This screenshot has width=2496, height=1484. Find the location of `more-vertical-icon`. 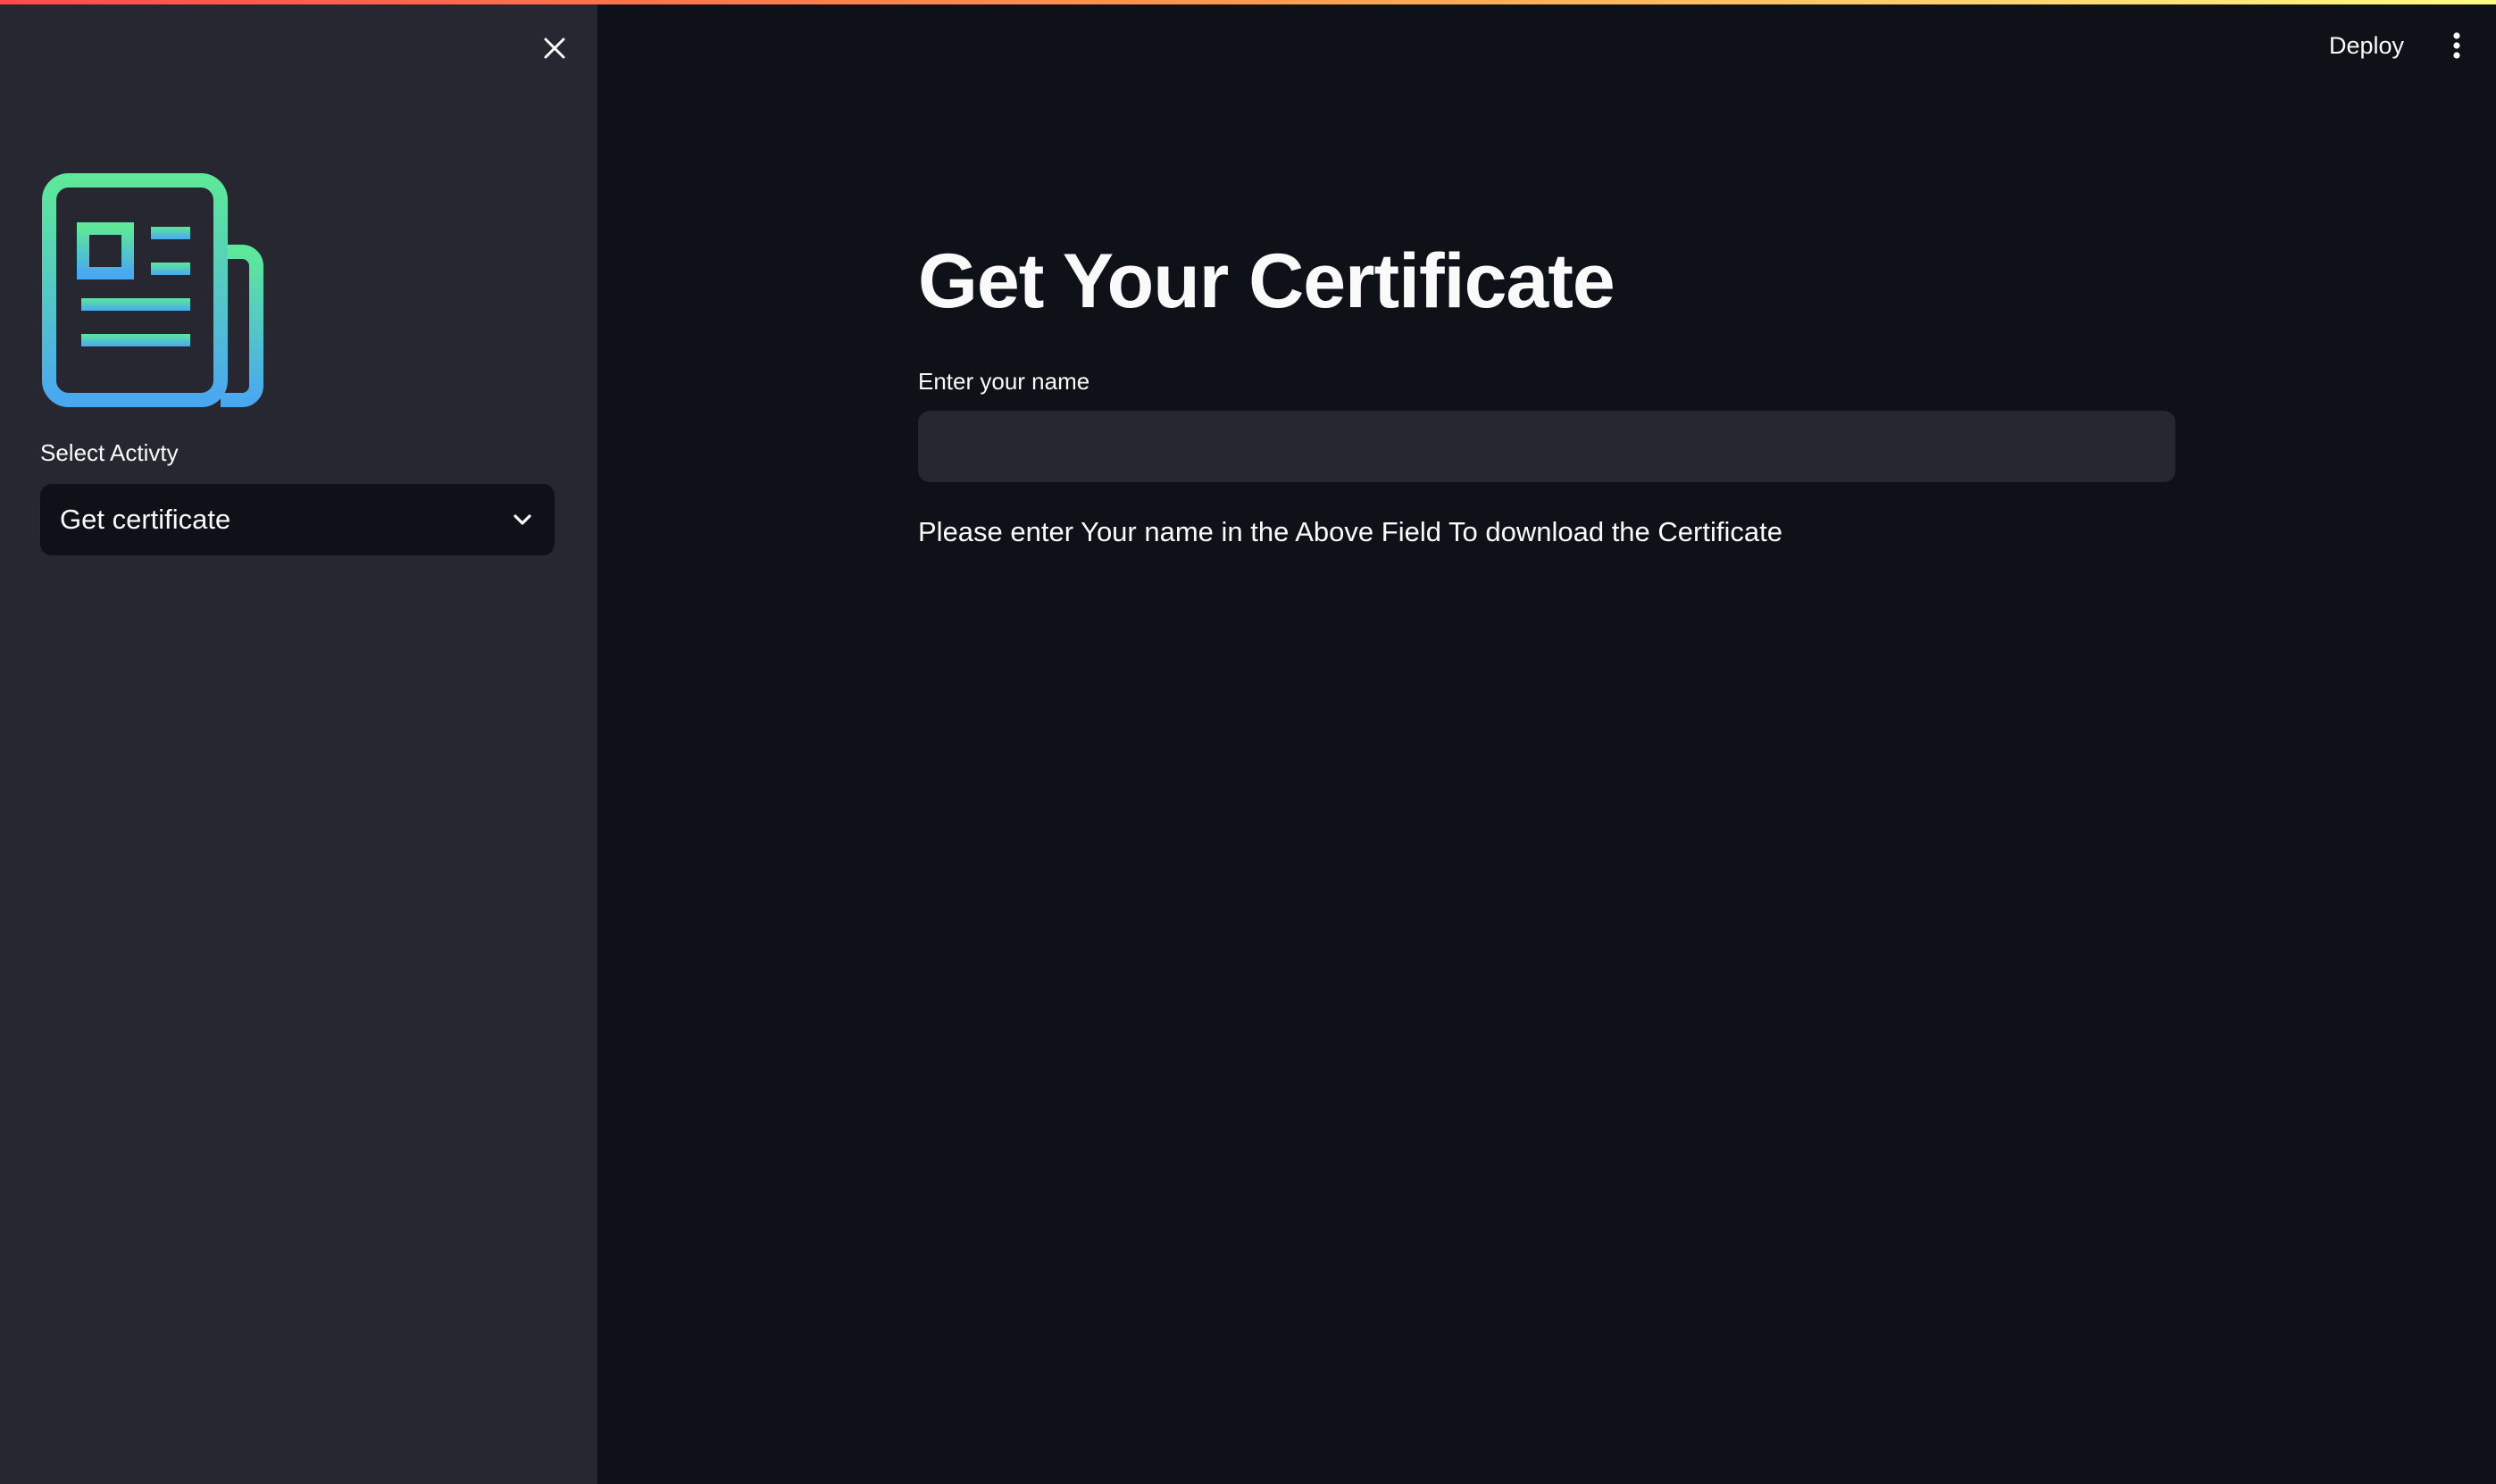

more-vertical-icon is located at coordinates (2457, 45).